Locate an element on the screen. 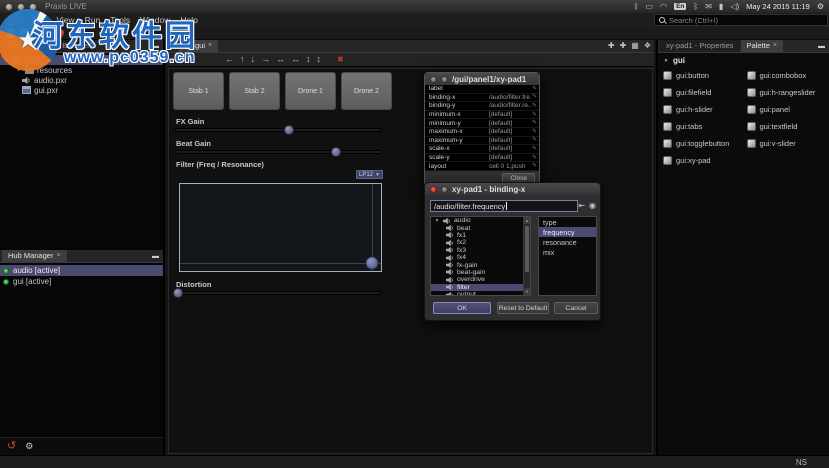 Image resolution: width=829 pixels, height=468 pixels. tray-icon: ▮ is located at coordinates (721, 6).